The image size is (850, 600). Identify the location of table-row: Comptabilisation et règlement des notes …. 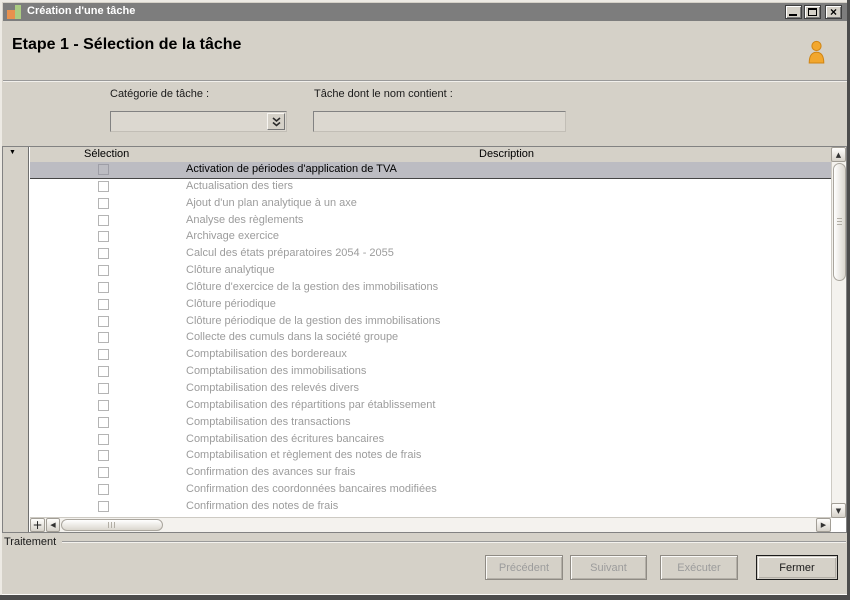
(430, 456).